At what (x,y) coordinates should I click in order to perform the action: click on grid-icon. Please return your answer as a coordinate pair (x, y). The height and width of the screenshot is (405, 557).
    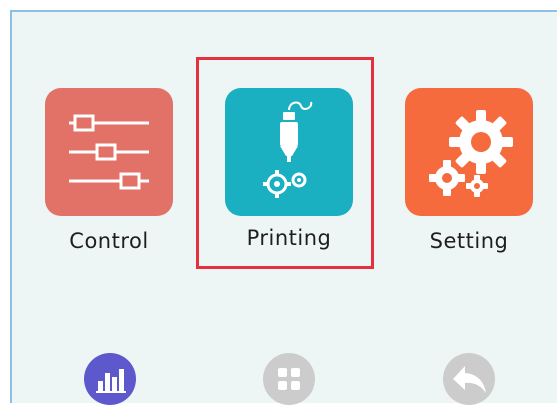
    Looking at the image, I should click on (289, 379).